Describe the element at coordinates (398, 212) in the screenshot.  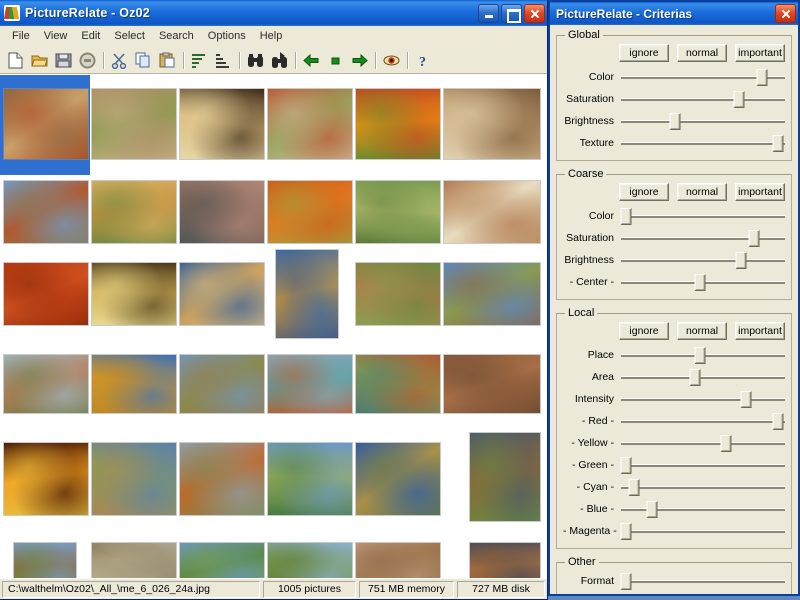
I see `thumbnail-bush-track-monument` at that location.